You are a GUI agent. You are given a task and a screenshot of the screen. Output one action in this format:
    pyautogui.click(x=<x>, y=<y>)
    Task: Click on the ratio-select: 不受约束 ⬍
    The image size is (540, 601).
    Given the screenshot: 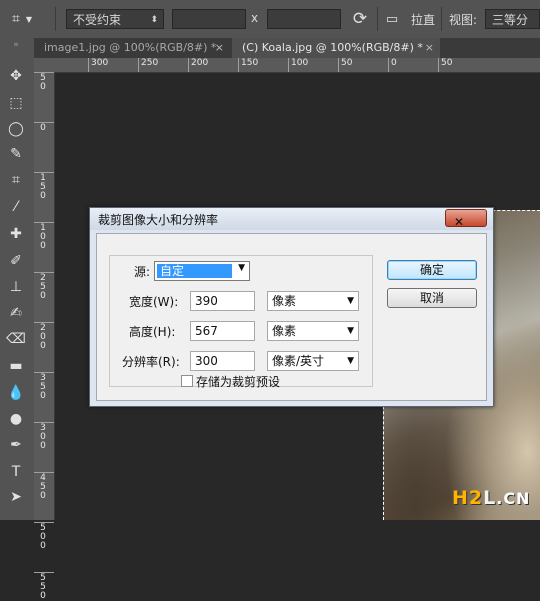 What is the action you would take?
    pyautogui.click(x=115, y=19)
    